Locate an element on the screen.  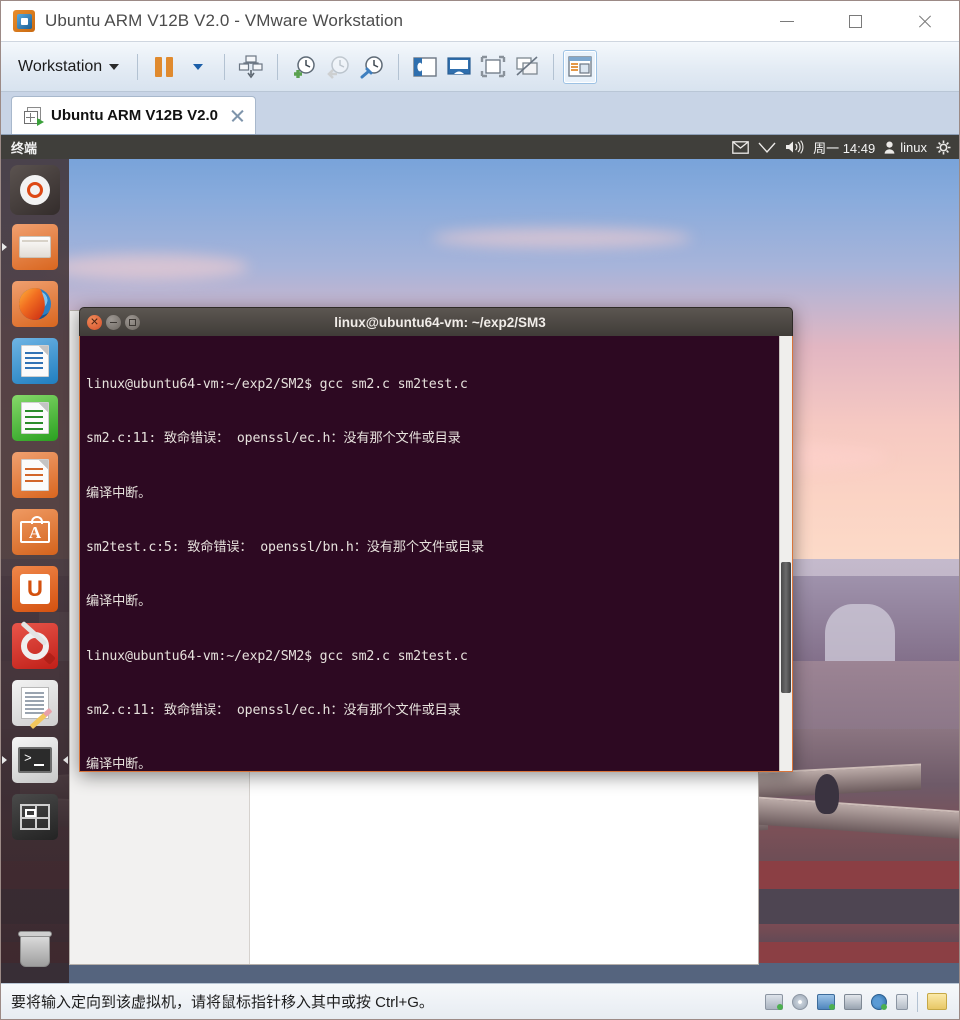
panel-user-menu: linux is located at coordinates (905, 147).